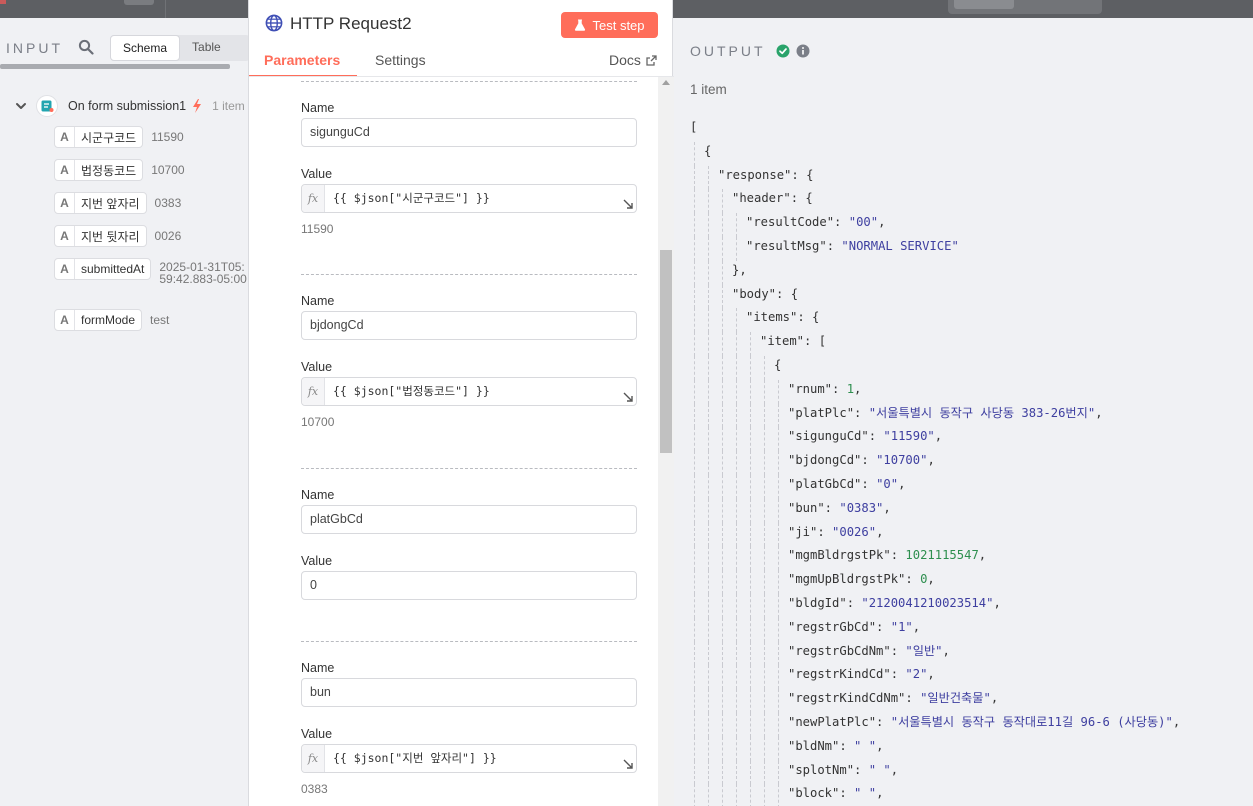 This screenshot has width=1253, height=806. What do you see at coordinates (970, 772) in the screenshot?
I see `json-line: "splotNm": " ",` at bounding box center [970, 772].